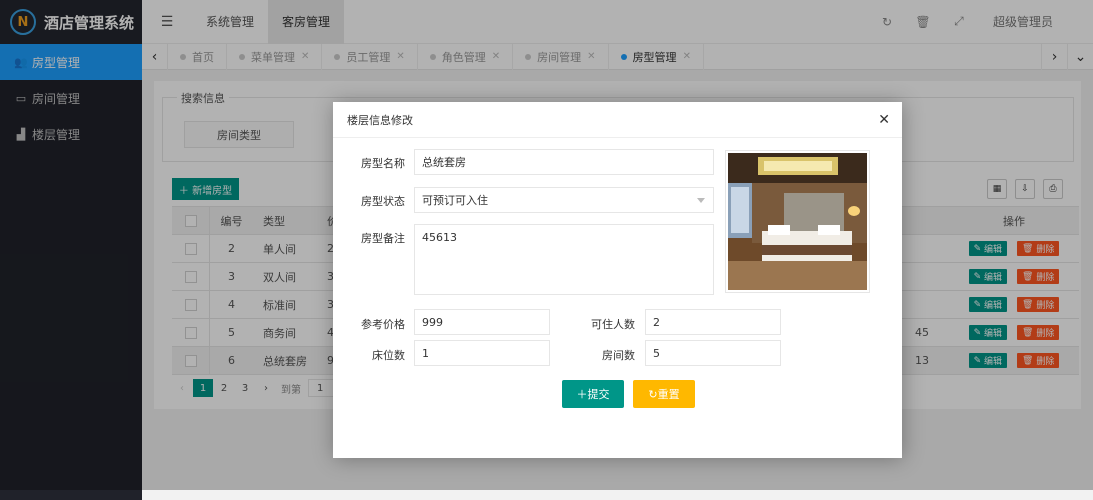  Describe the element at coordinates (564, 162) in the screenshot. I see `name-field: 总统套房` at that location.